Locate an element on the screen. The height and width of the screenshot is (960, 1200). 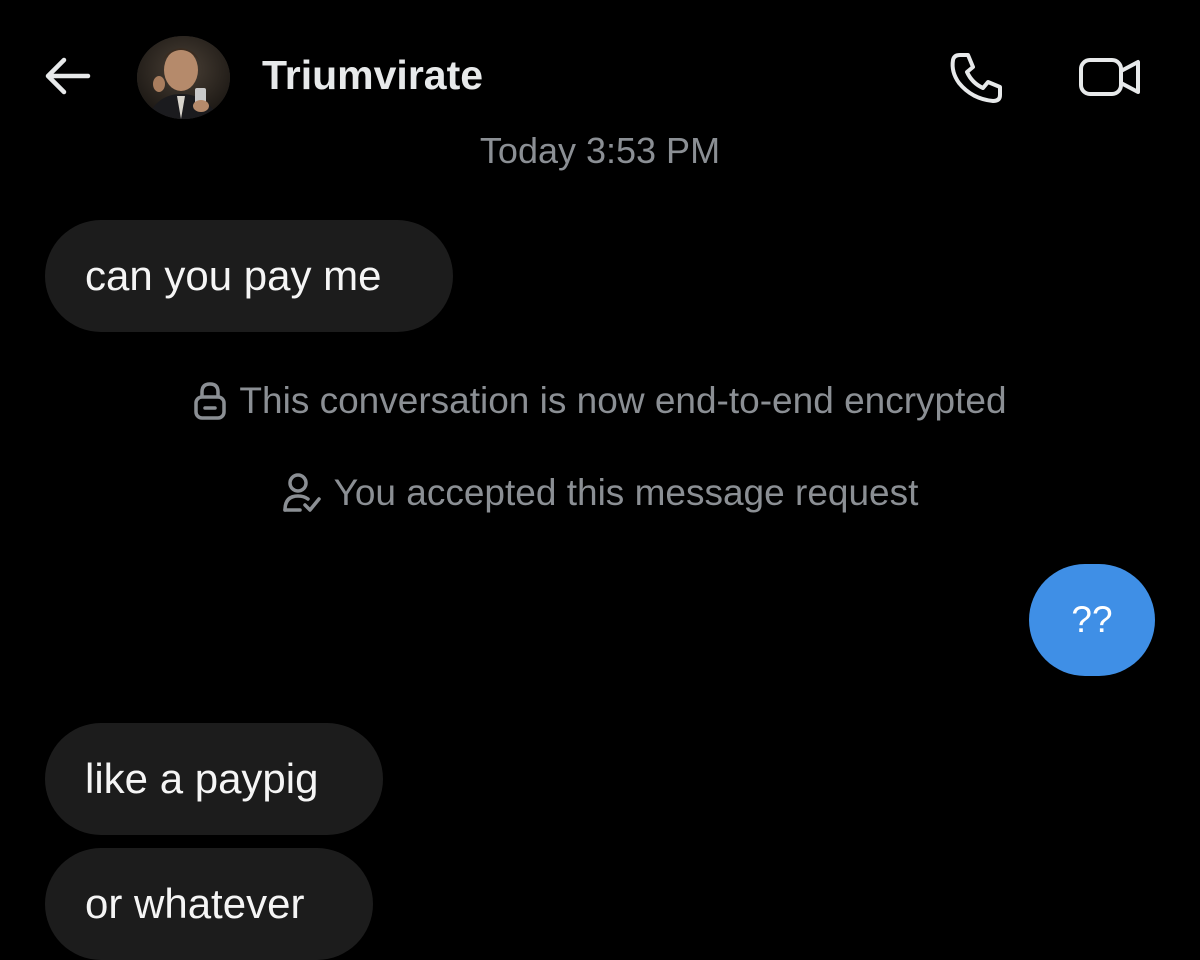
message-text: ?? is located at coordinates (1092, 619).